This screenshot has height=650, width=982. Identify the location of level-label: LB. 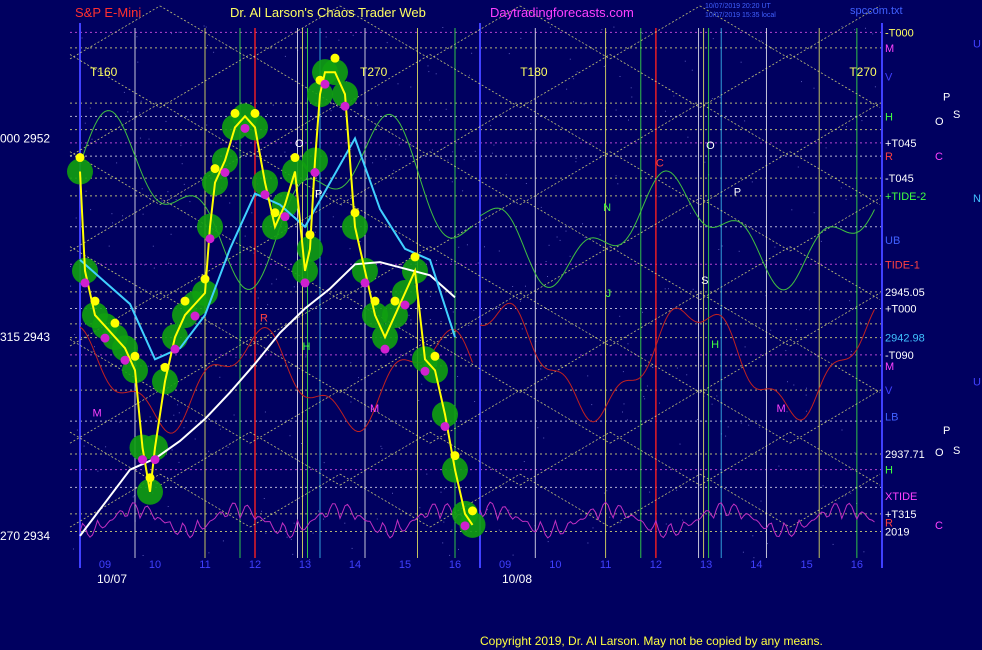
(891, 418).